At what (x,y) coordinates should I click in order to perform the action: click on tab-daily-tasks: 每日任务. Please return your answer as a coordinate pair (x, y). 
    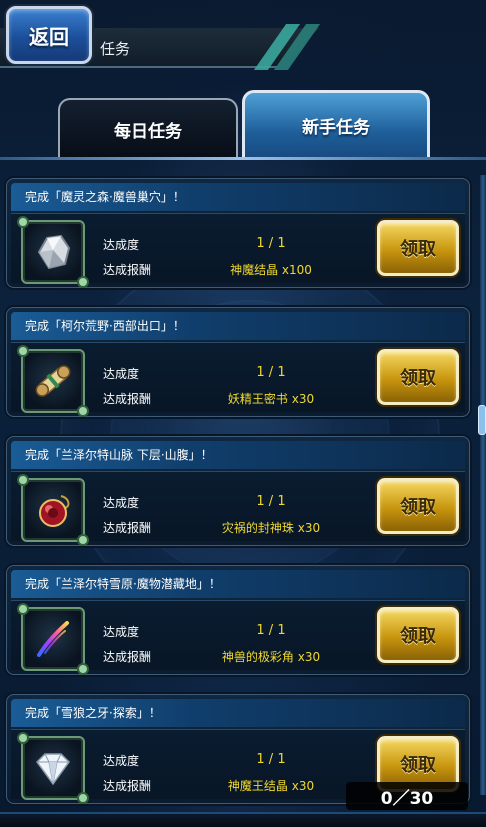
    Looking at the image, I should click on (148, 128).